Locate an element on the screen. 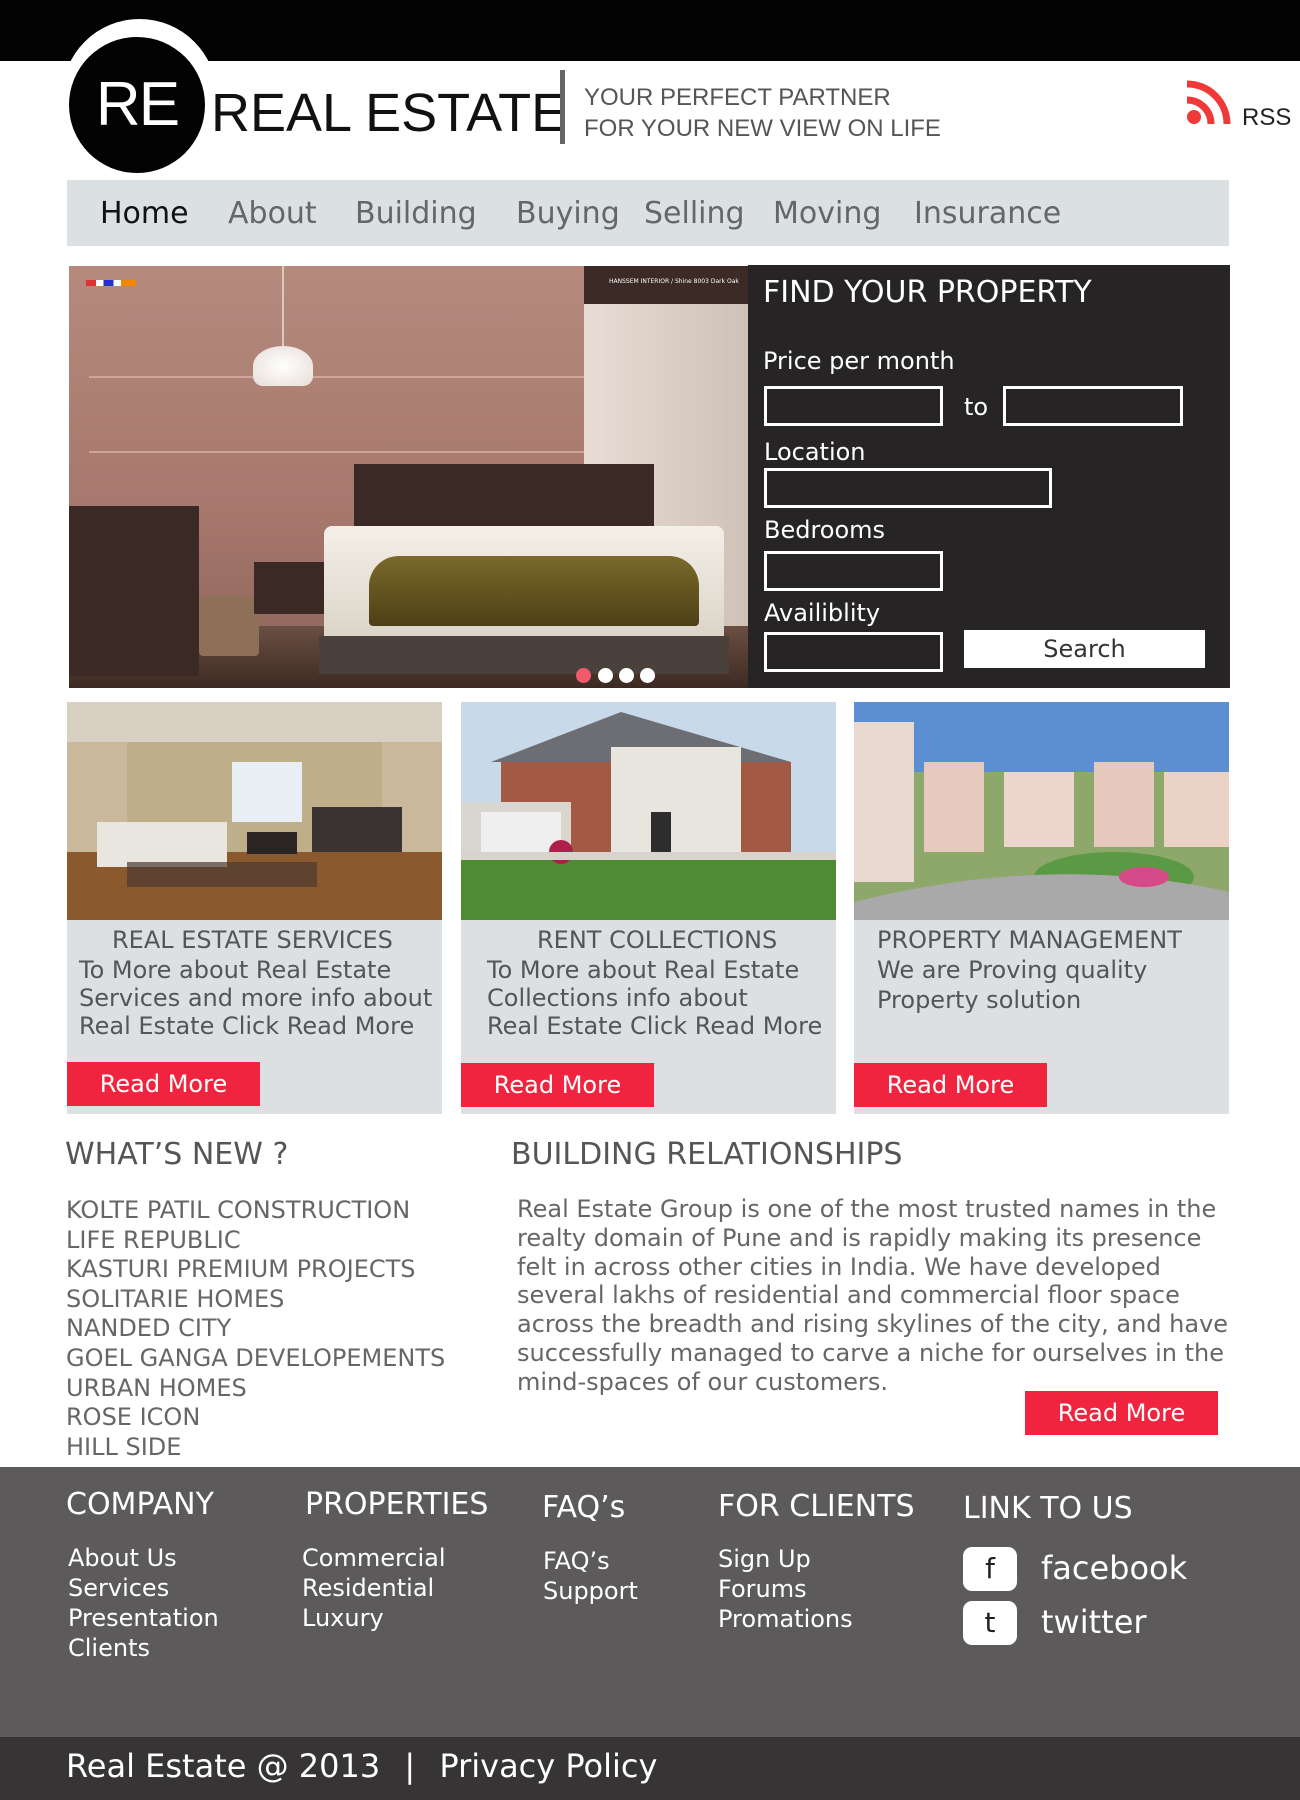  hero-wardrobe-top is located at coordinates (666, 285).